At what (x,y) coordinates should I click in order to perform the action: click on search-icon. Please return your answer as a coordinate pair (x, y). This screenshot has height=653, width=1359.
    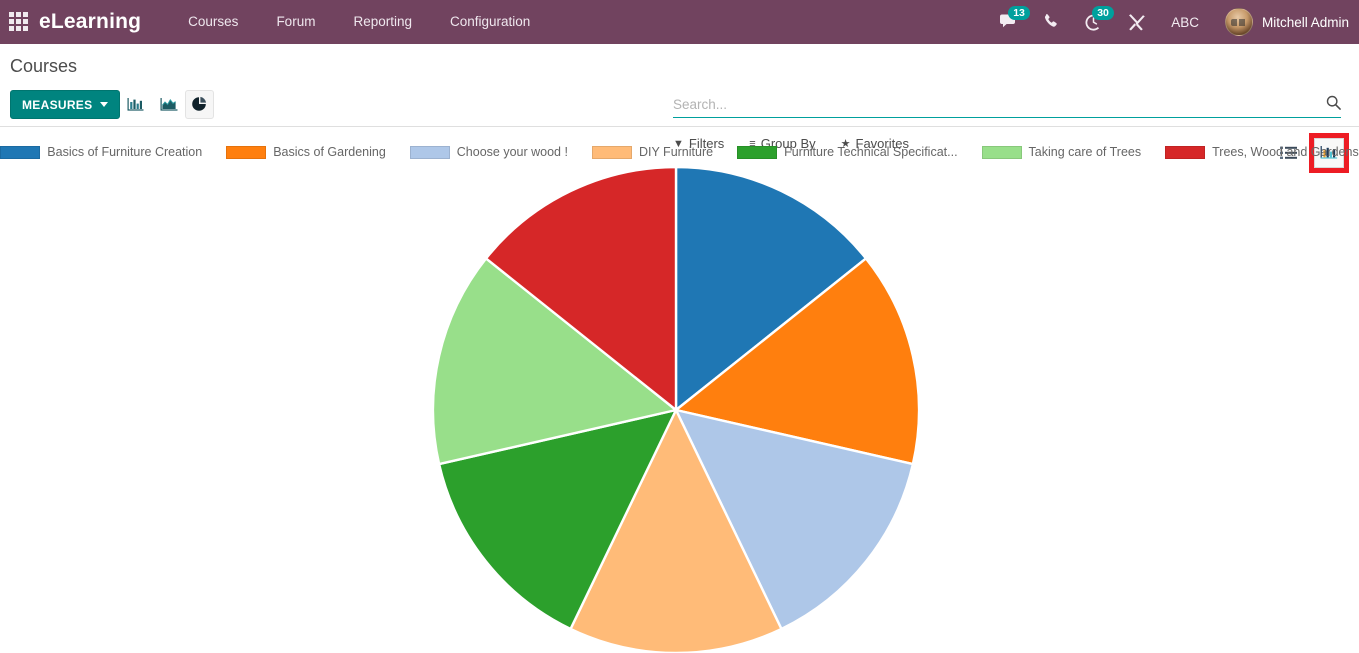
    Looking at the image, I should click on (1330, 104).